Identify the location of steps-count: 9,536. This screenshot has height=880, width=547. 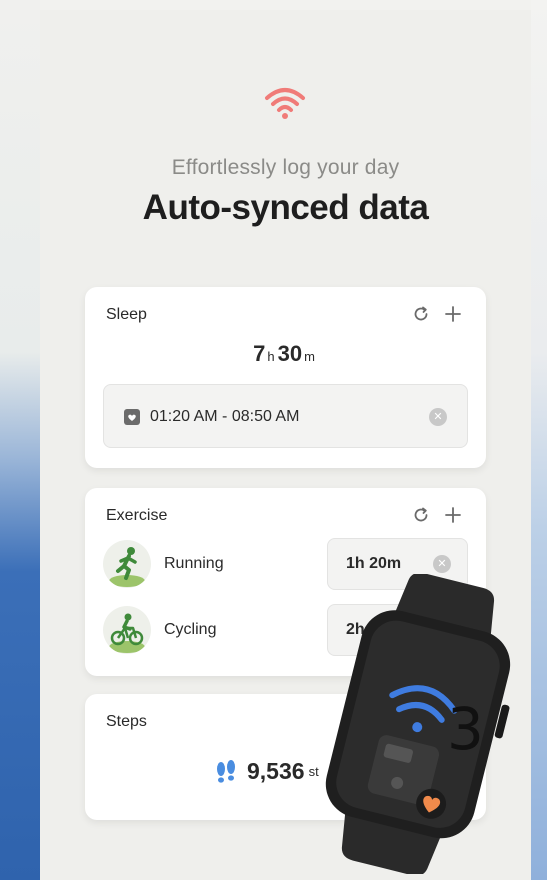
(276, 771).